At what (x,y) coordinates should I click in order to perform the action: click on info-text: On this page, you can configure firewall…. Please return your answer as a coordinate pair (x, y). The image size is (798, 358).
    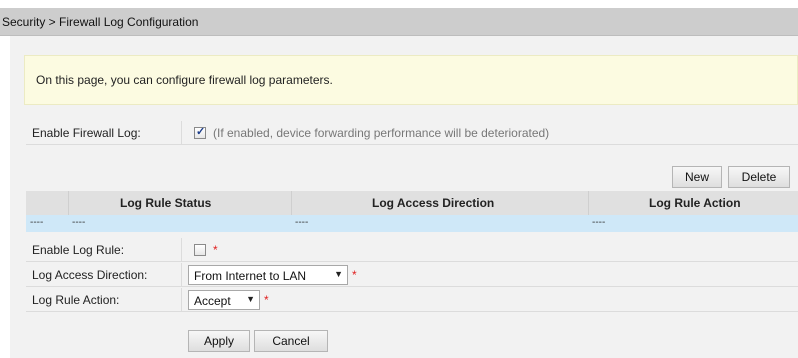
    Looking at the image, I should click on (184, 80).